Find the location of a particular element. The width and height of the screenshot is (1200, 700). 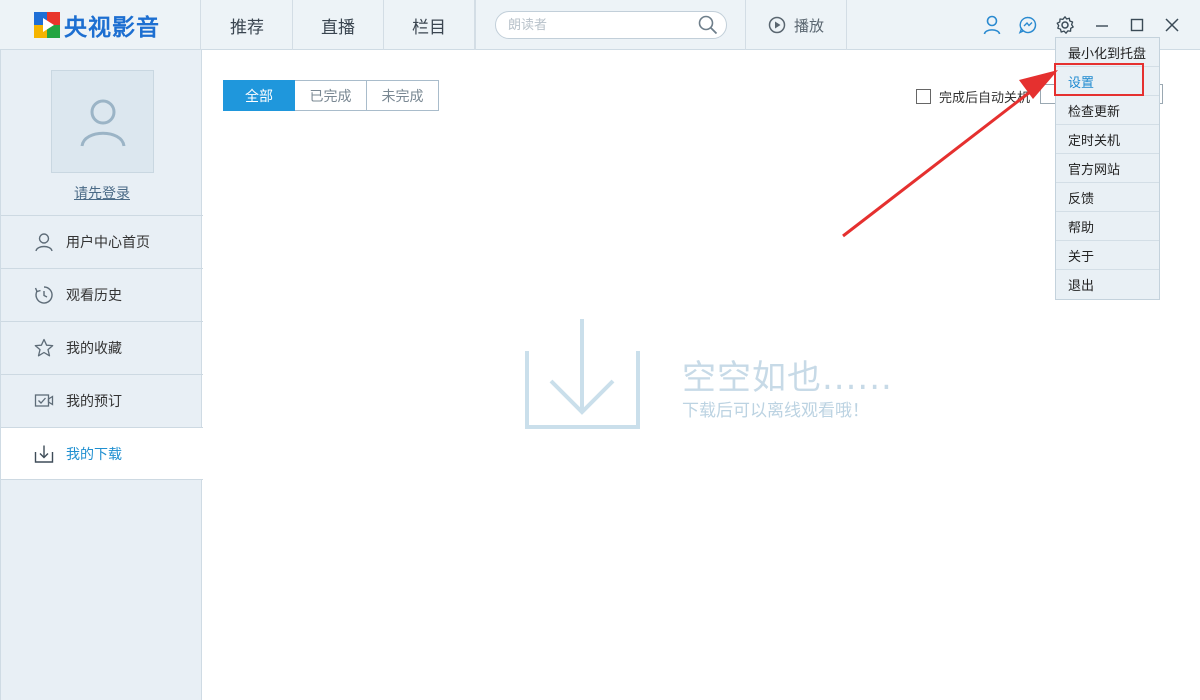

filter-tab-incomplete: 未完成 is located at coordinates (403, 95).